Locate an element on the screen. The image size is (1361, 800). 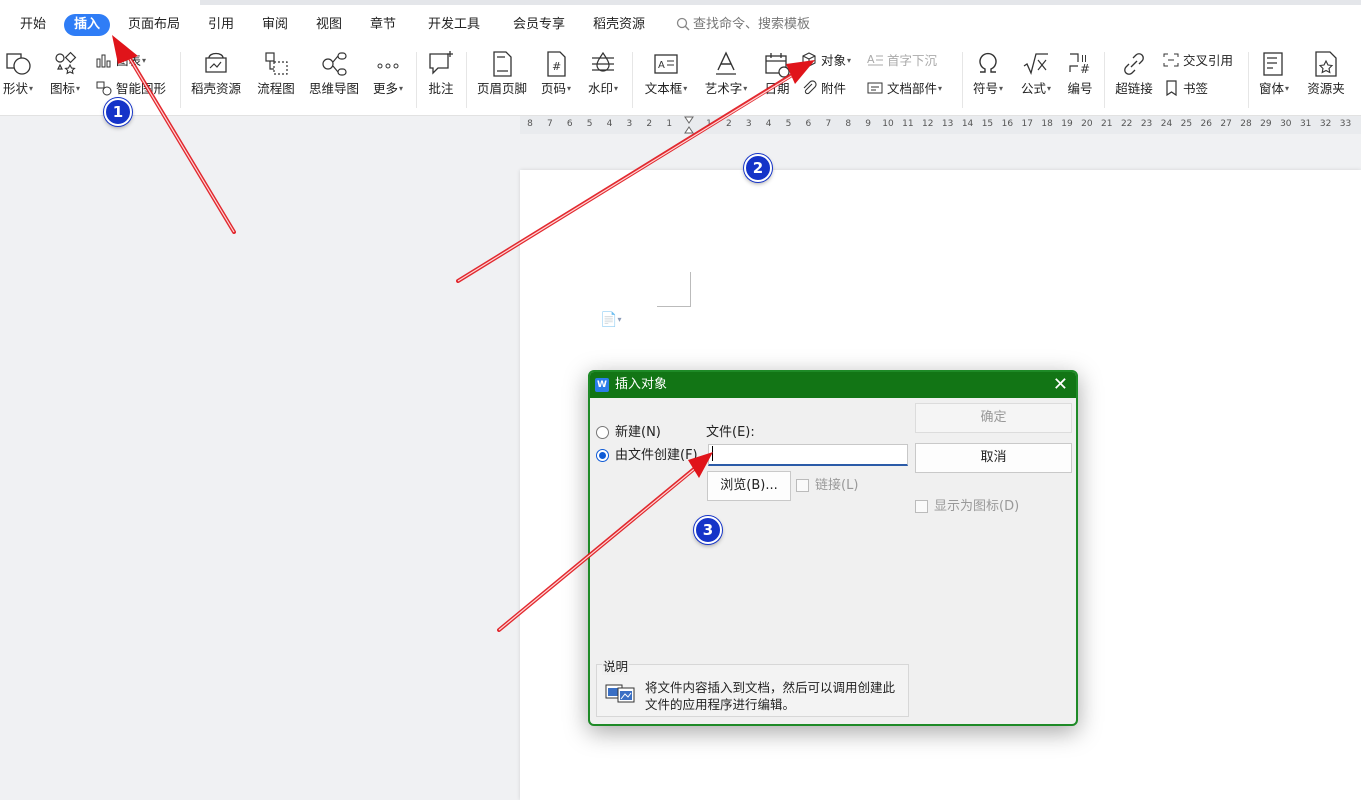
tab-view: 视图 is located at coordinates (329, 25).